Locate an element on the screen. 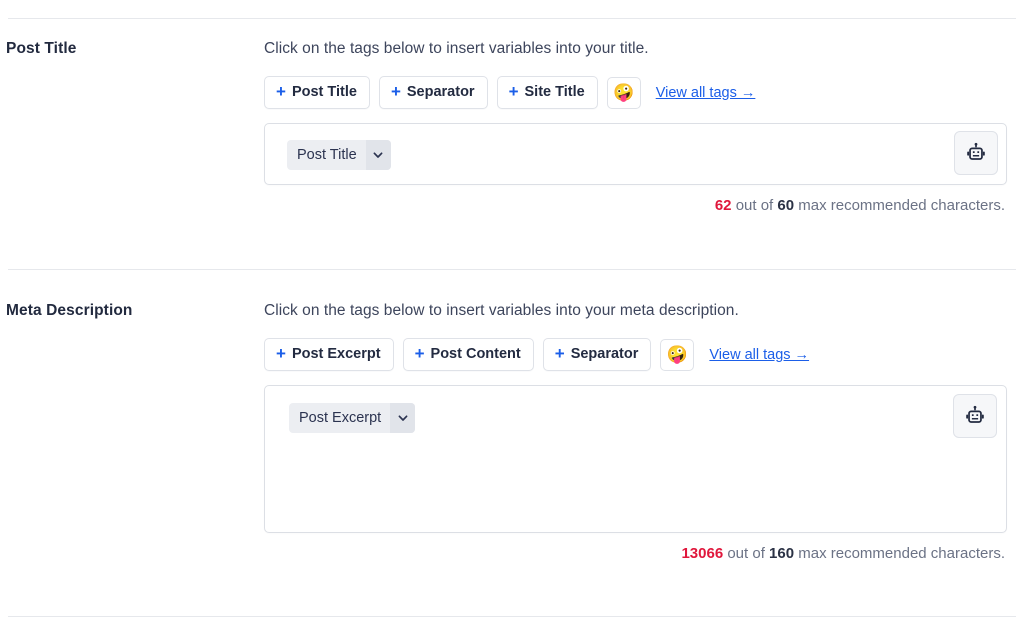 This screenshot has width=1024, height=631. counter-current-value: 13066 is located at coordinates (702, 553).